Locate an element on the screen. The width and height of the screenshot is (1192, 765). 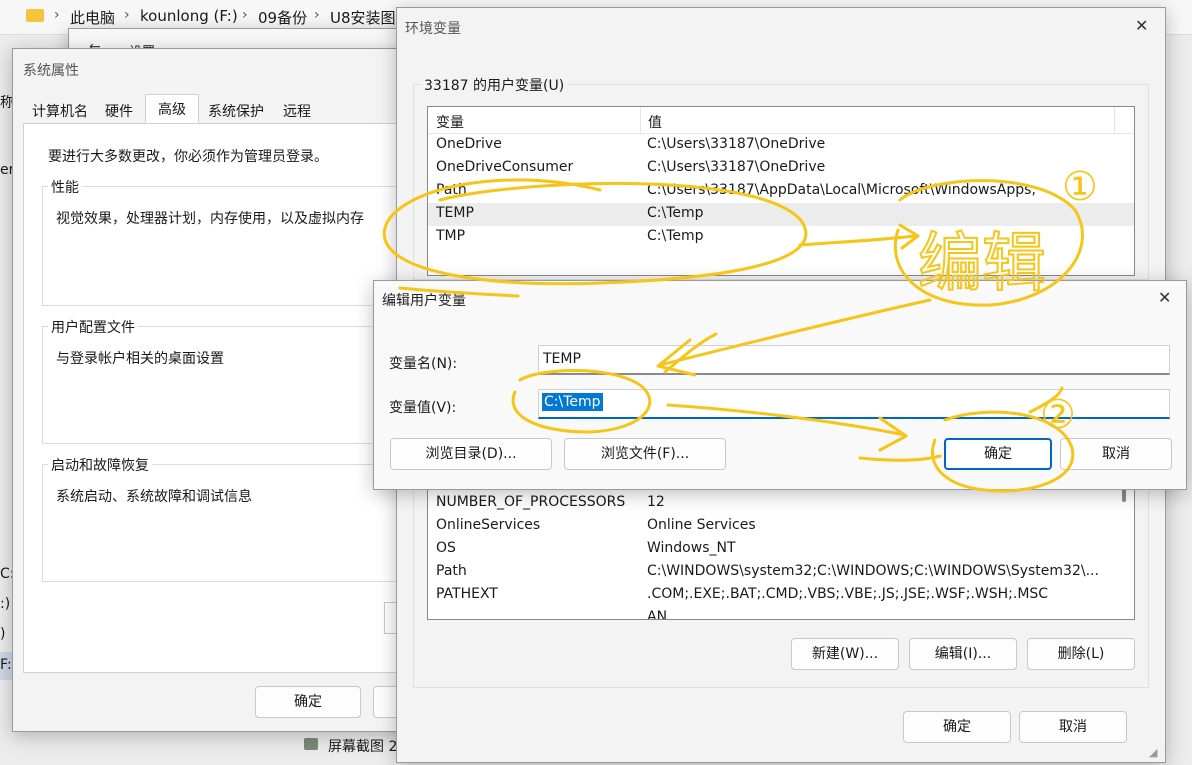
annotation-circle-2: ② is located at coordinates (1058, 415).